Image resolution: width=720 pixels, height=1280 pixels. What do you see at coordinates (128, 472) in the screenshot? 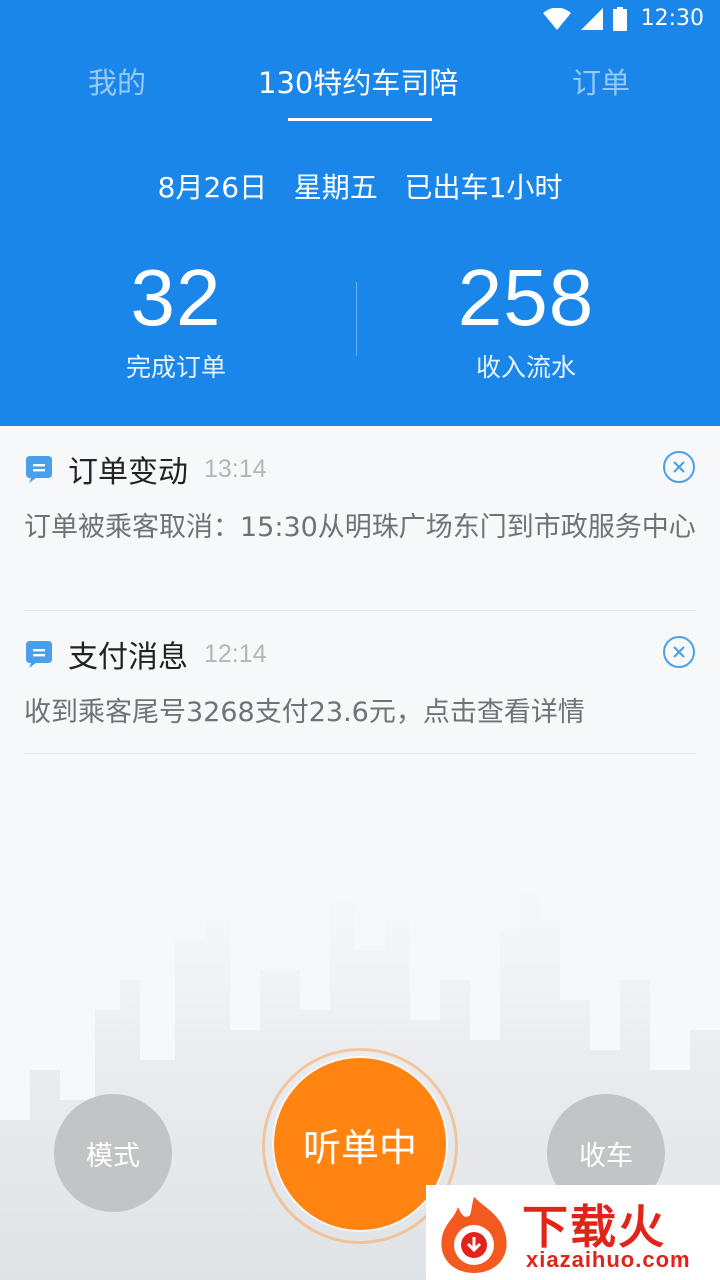
I see `message-title: 订单变动` at bounding box center [128, 472].